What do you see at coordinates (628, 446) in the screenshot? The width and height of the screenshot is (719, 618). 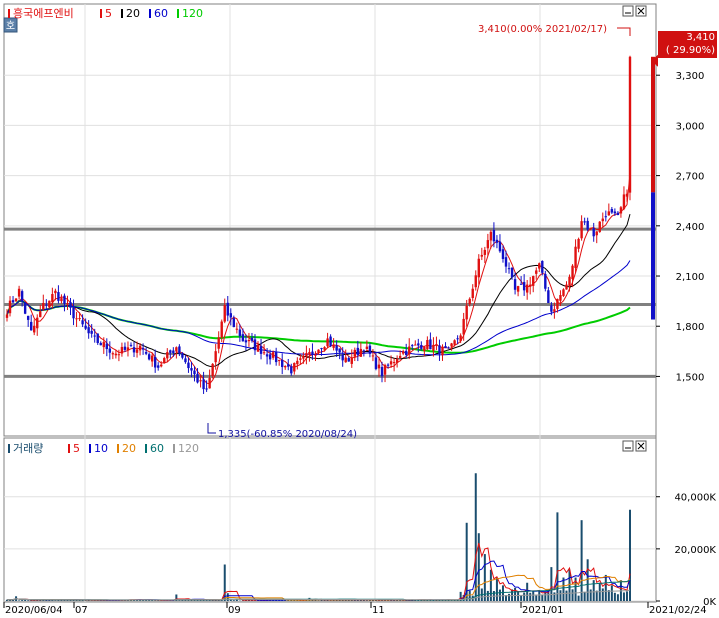 I see `volume-minimize-button` at bounding box center [628, 446].